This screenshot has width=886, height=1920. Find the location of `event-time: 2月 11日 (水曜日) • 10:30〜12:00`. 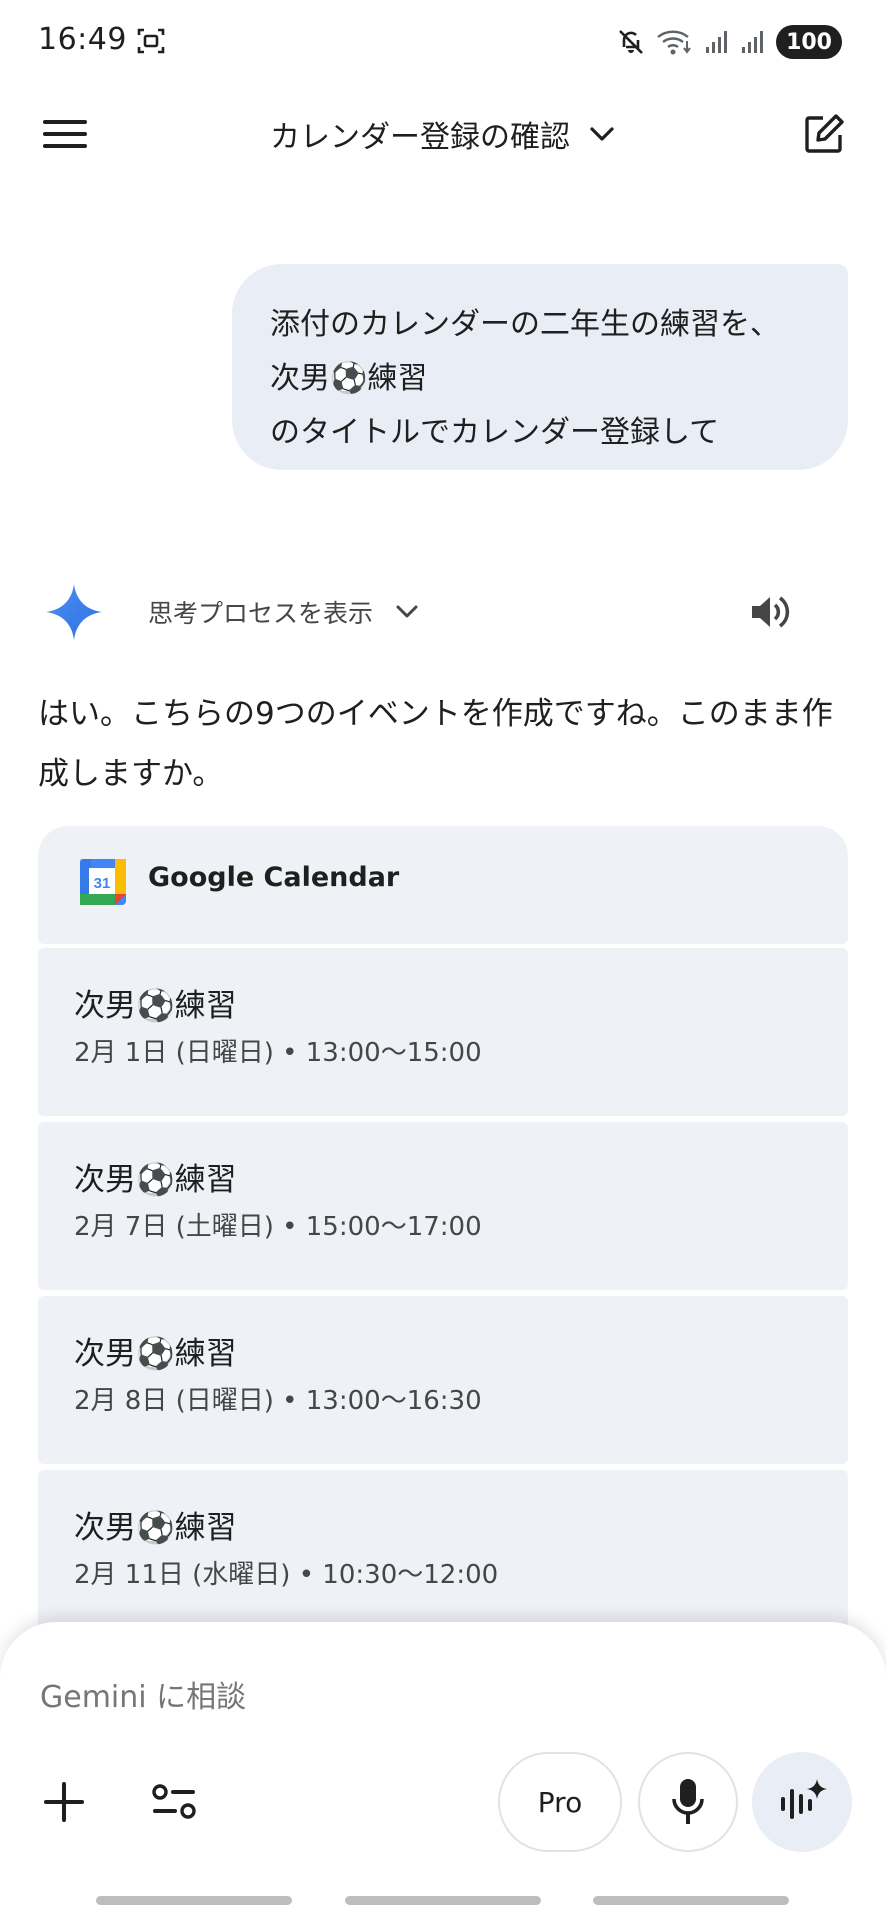

event-time: 2月 11日 (水曜日) • 10:30〜12:00 is located at coordinates (286, 1575).